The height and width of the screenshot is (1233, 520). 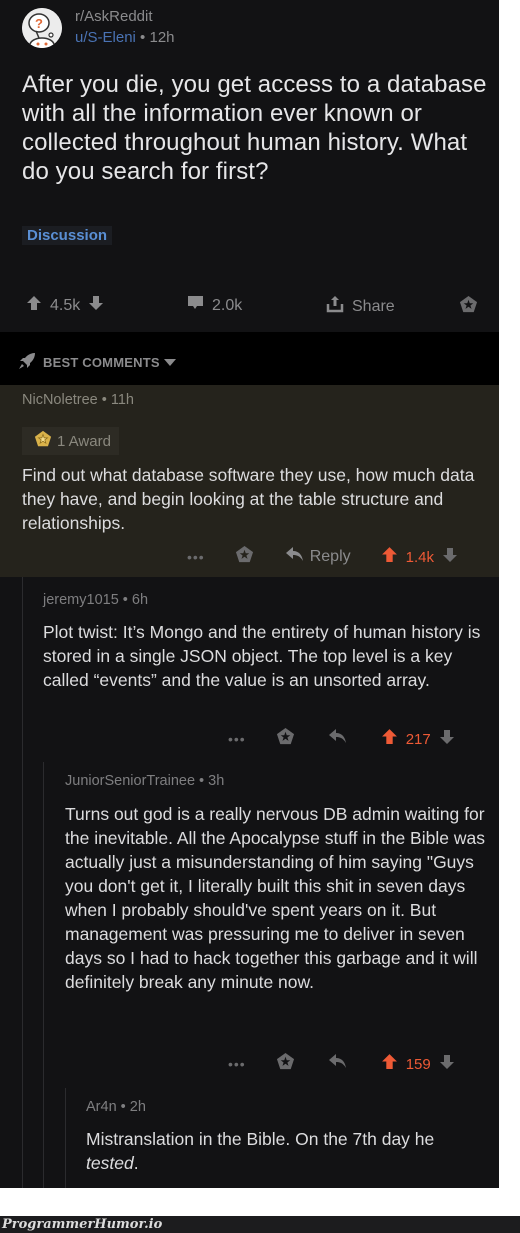 I want to click on comment-actions: ••• Reply 1.4k, so click(x=322, y=557).